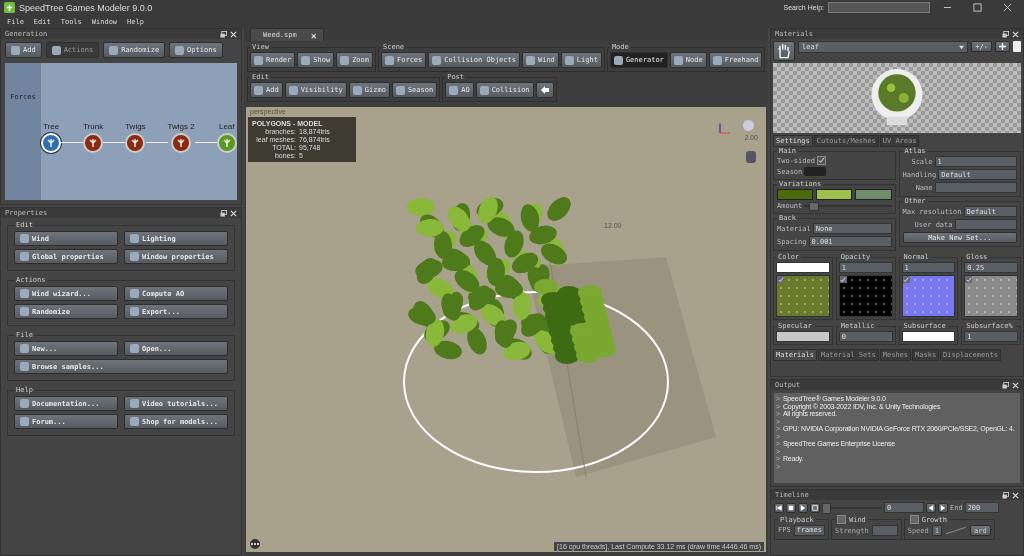  What do you see at coordinates (181, 126) in the screenshot?
I see `node-label: Twigs 2` at bounding box center [181, 126].